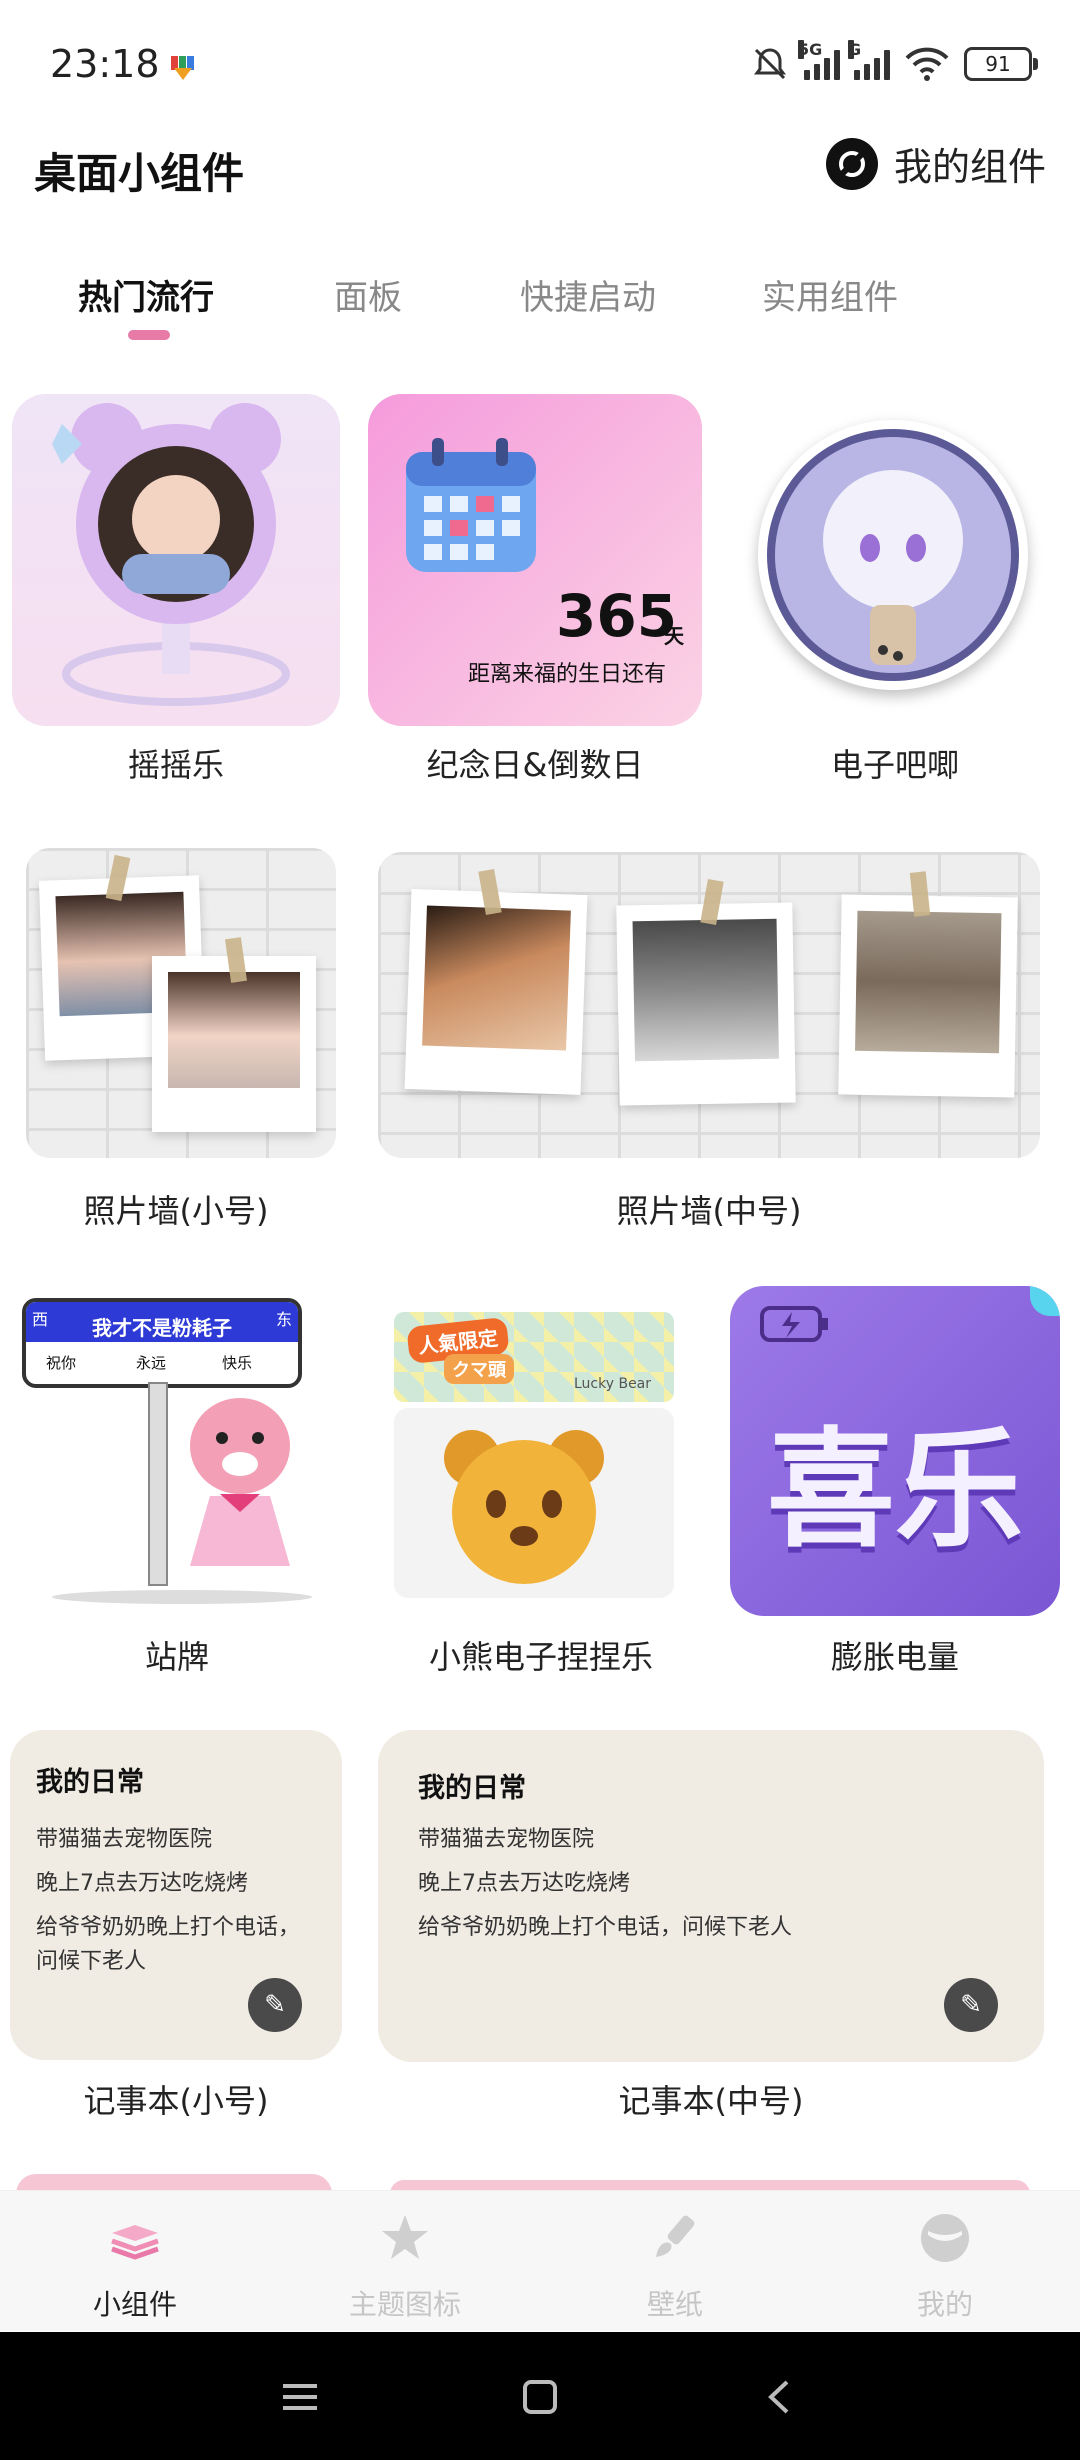  I want to click on notebook-line: 给爷爷奶奶晚上打个电话，, so click(168, 1927).